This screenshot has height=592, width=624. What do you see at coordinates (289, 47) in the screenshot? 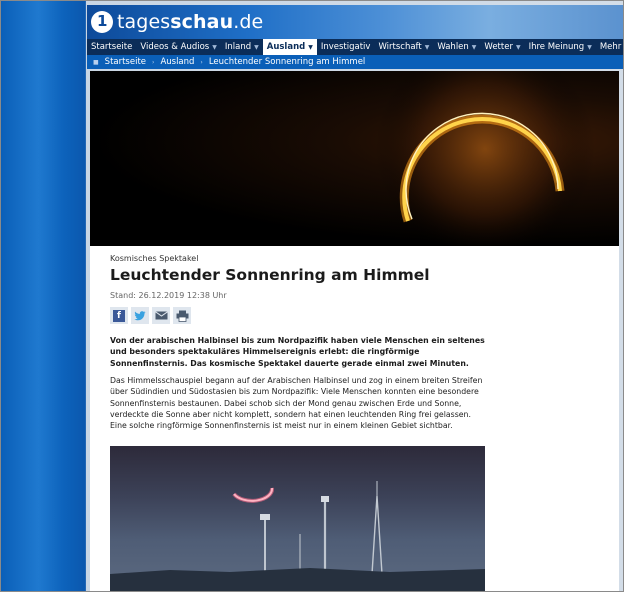
I see `nav-item-ausland: Ausland ▼` at bounding box center [289, 47].